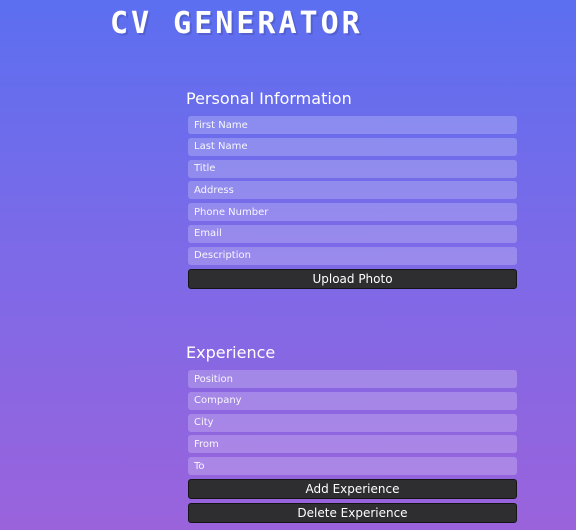  Describe the element at coordinates (352, 379) in the screenshot. I see `position-input` at that location.